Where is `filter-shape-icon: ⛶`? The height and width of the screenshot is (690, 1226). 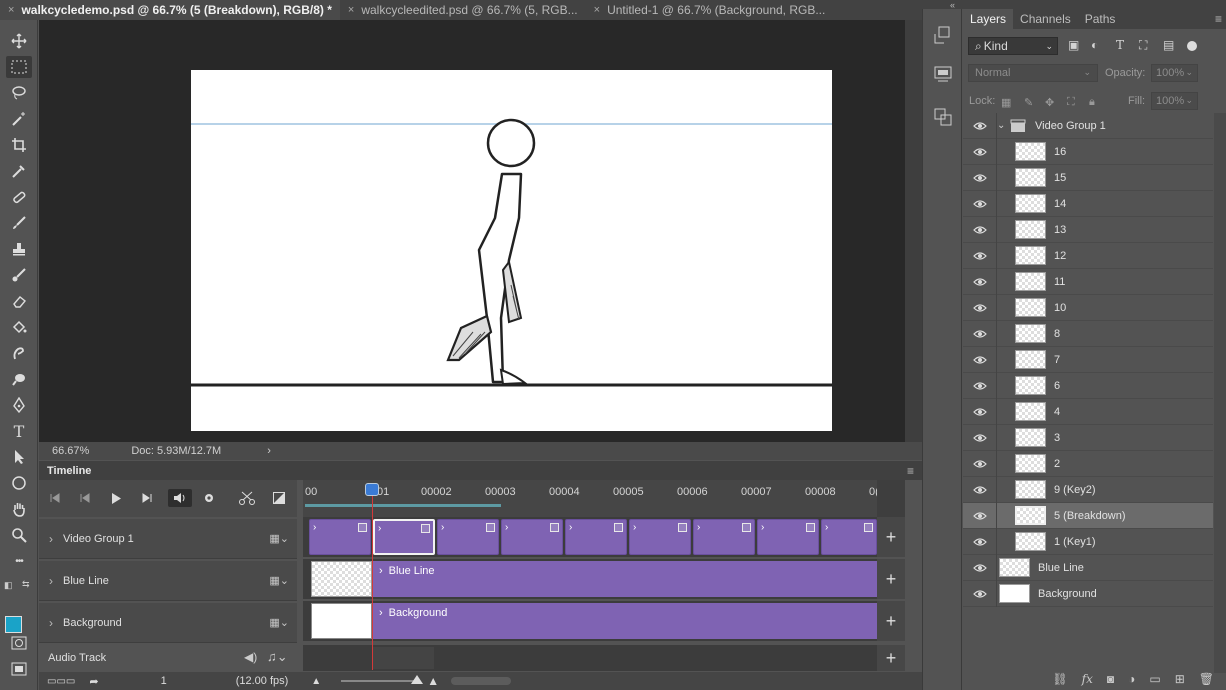
filter-shape-icon: ⛶ is located at coordinates (1143, 45).